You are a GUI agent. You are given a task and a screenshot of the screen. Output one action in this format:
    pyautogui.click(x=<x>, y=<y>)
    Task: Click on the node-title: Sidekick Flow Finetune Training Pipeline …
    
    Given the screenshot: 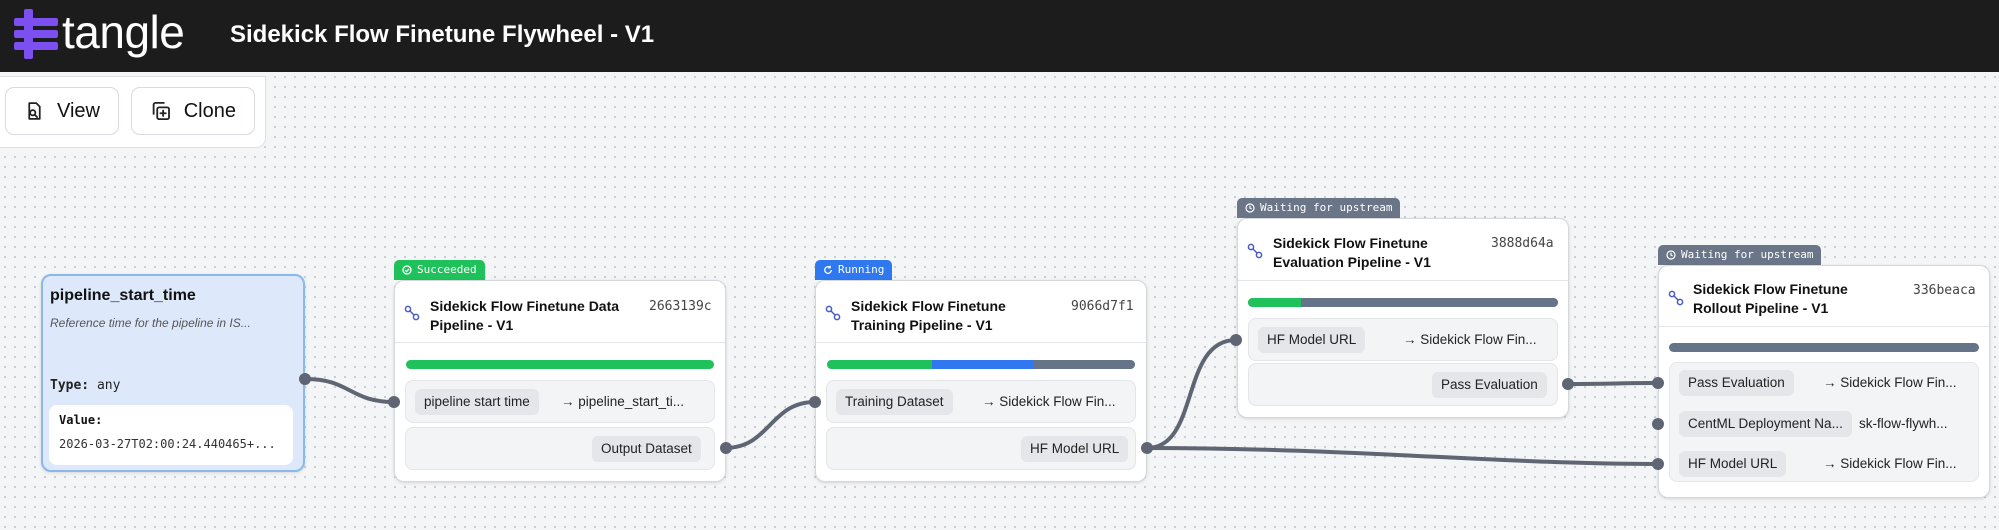 What is the action you would take?
    pyautogui.click(x=928, y=316)
    